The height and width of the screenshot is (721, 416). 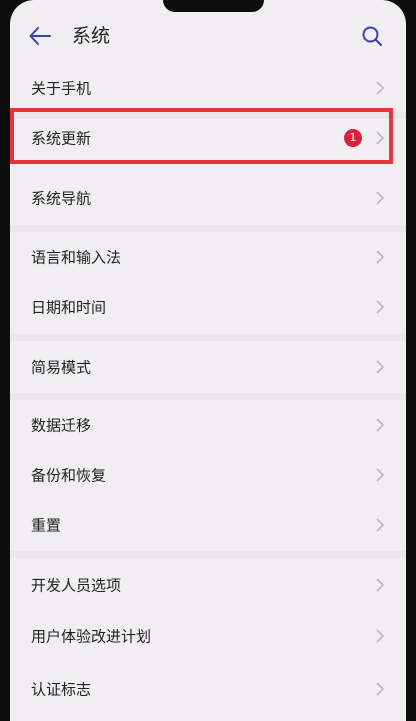 What do you see at coordinates (208, 257) in the screenshot?
I see `list-item-language-input: 语言和输入法` at bounding box center [208, 257].